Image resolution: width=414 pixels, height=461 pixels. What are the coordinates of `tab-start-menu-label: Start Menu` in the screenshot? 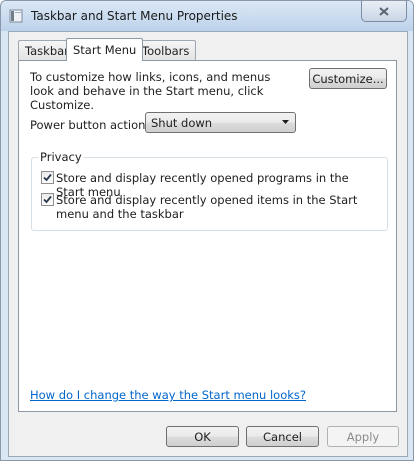 It's located at (105, 50).